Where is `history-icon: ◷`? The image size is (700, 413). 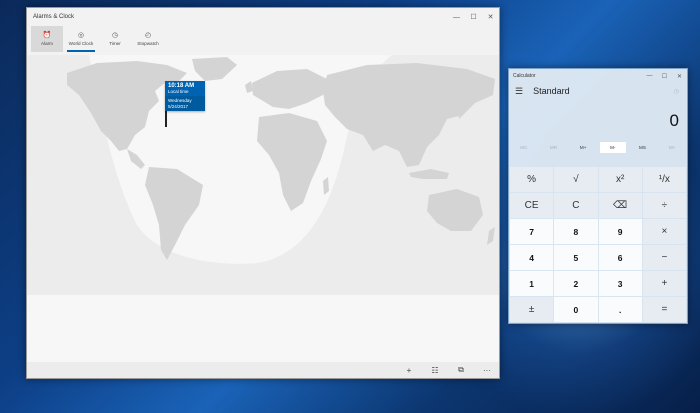 history-icon: ◷ is located at coordinates (676, 91).